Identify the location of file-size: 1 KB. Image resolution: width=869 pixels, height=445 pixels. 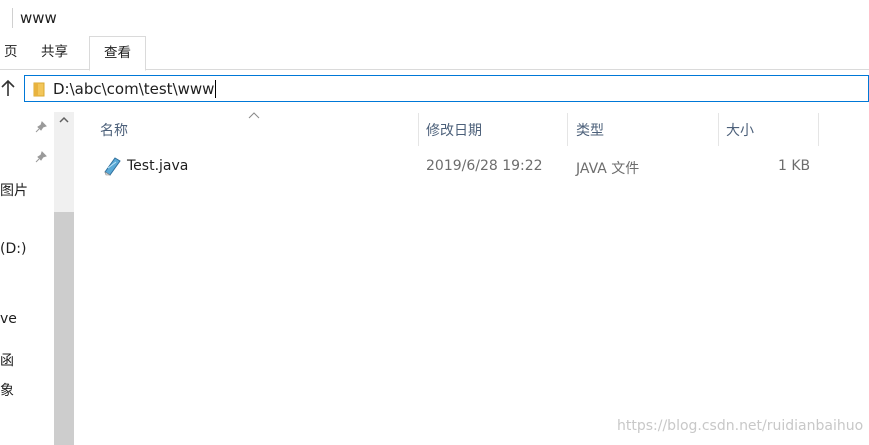
(794, 166).